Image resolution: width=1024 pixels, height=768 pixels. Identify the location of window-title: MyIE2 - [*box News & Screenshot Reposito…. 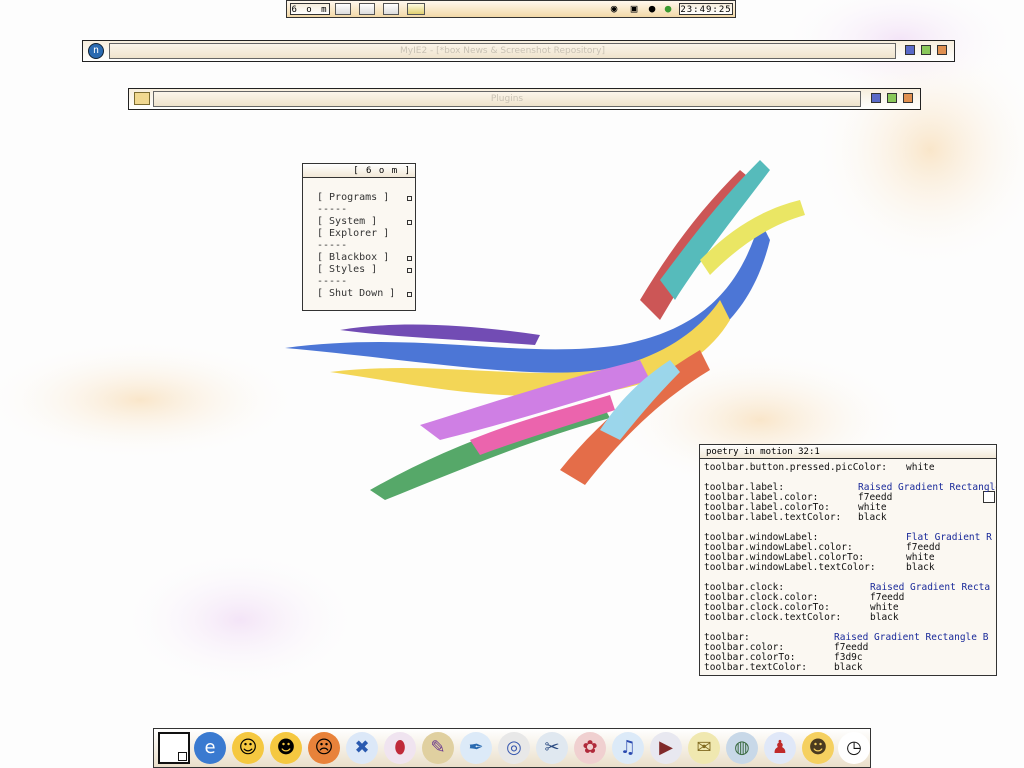
(502, 51).